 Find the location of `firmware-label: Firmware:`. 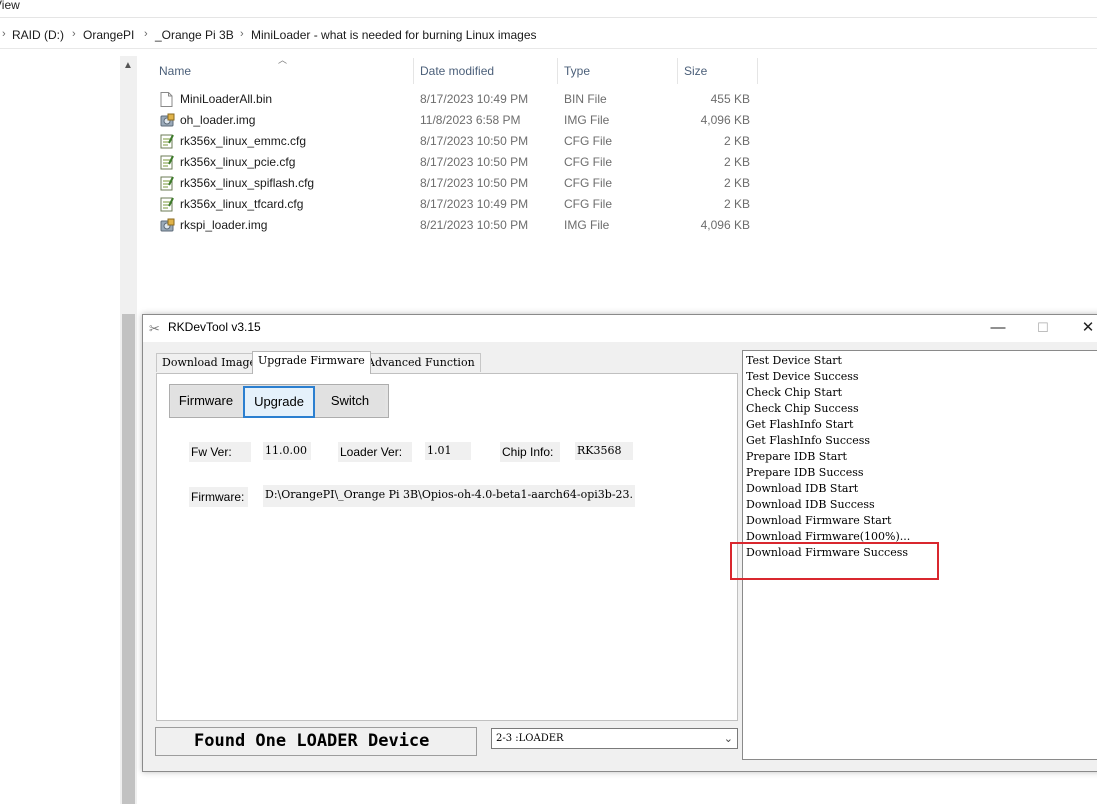

firmware-label: Firmware: is located at coordinates (218, 497).